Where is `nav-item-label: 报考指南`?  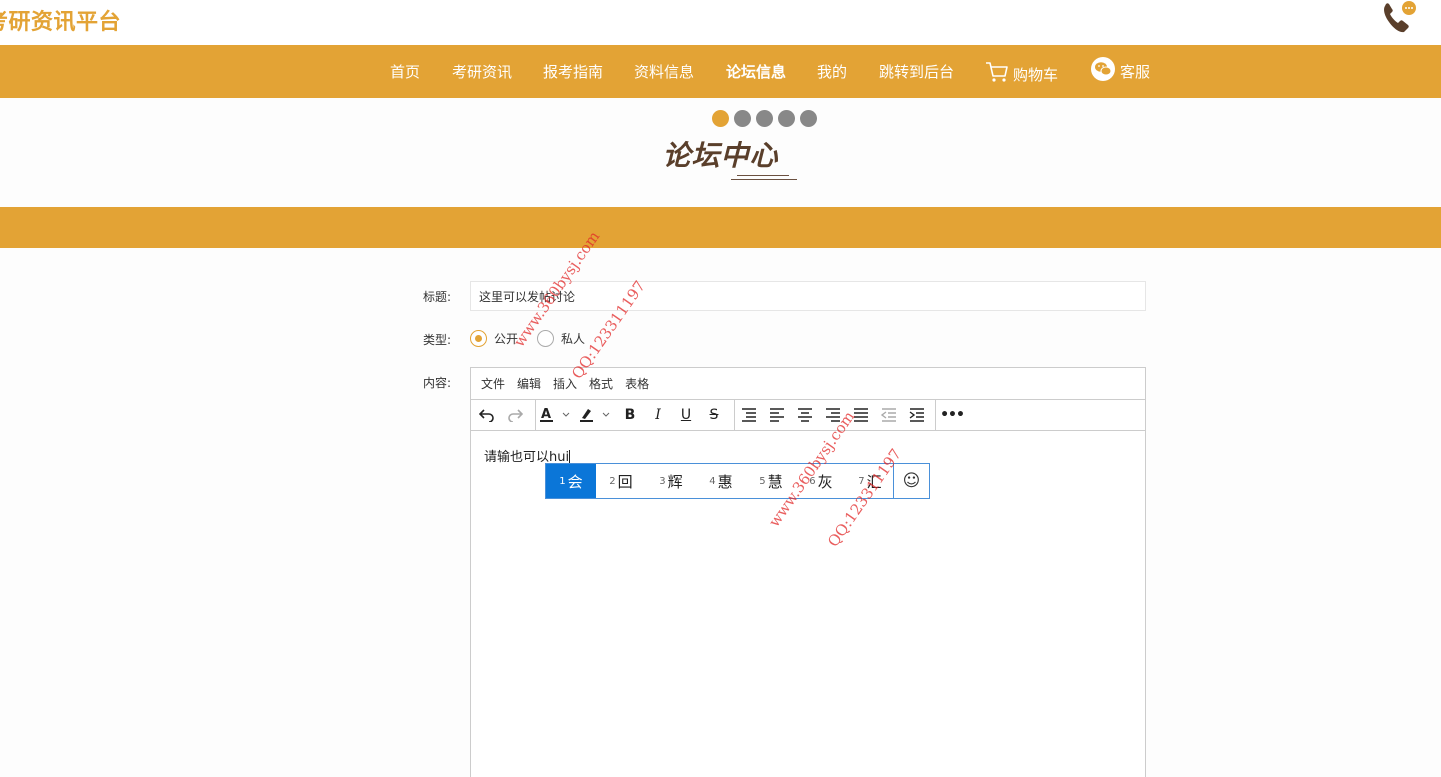
nav-item-label: 报考指南 is located at coordinates (573, 72).